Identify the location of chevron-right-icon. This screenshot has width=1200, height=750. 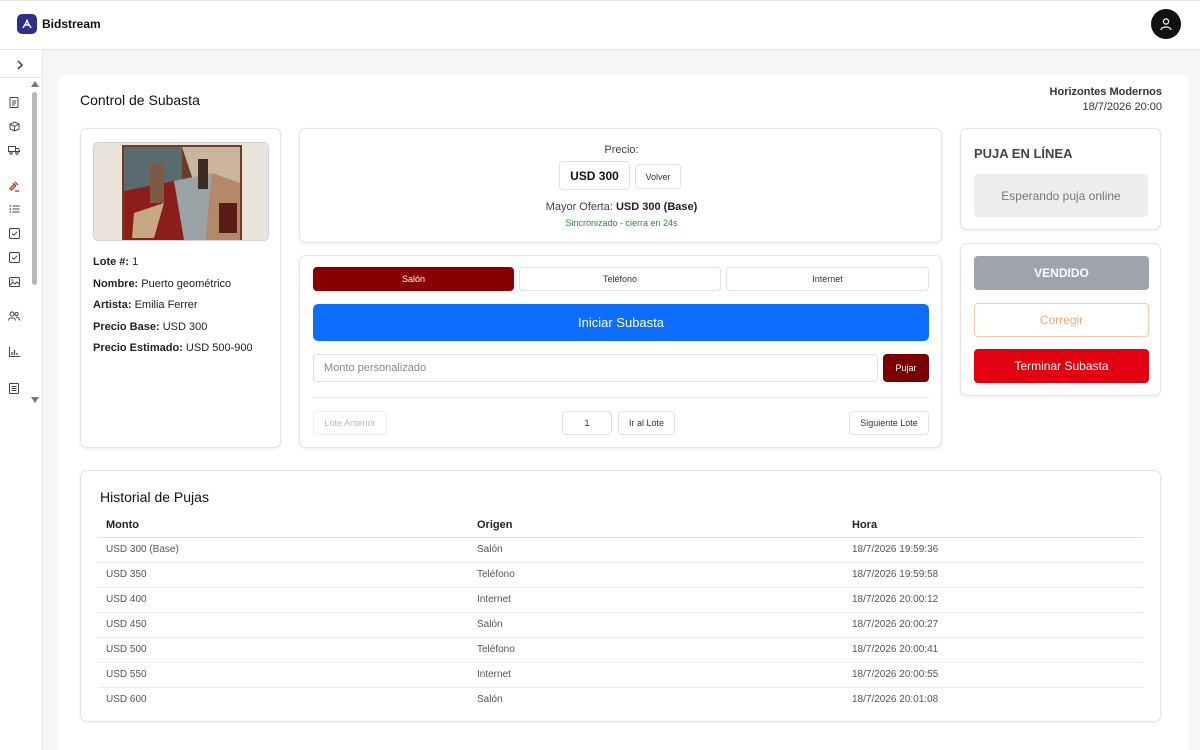
(20, 65).